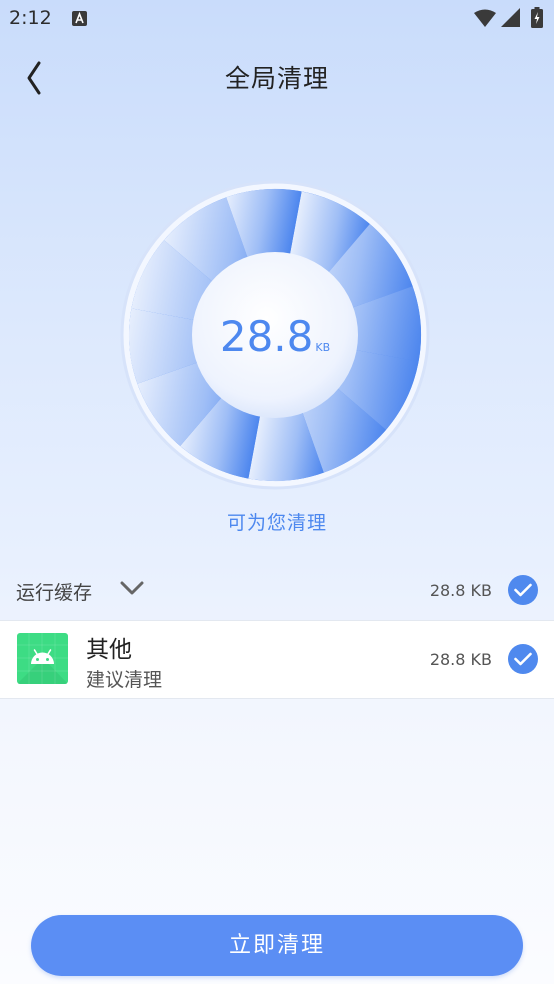 This screenshot has width=554, height=984. Describe the element at coordinates (132, 588) in the screenshot. I see `chevron-down-icon` at that location.